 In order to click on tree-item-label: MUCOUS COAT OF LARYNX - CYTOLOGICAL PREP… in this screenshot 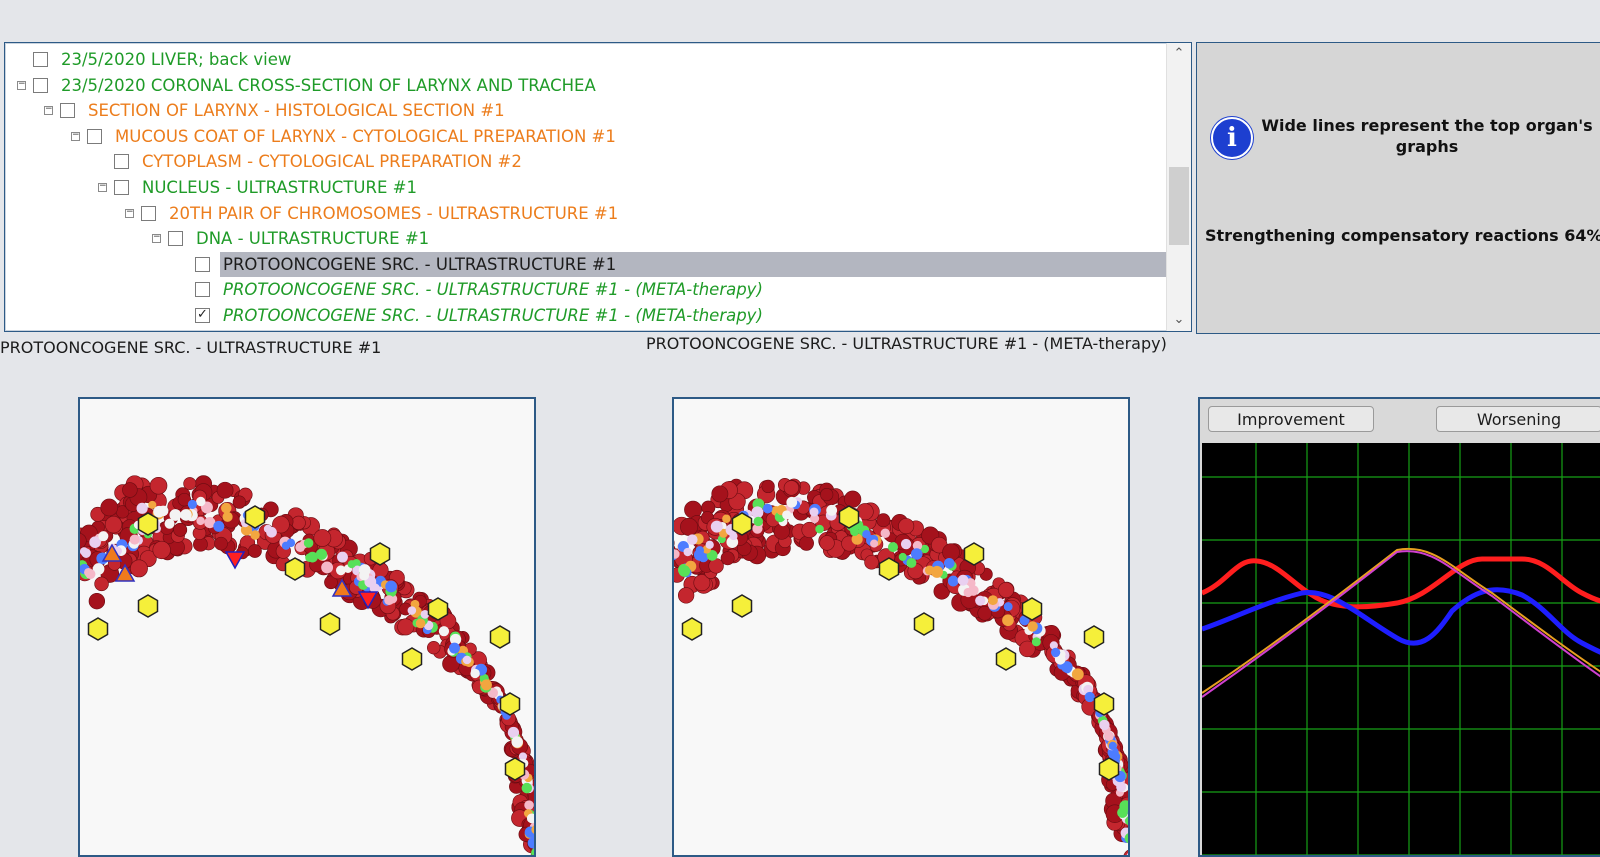, I will do `click(365, 137)`.